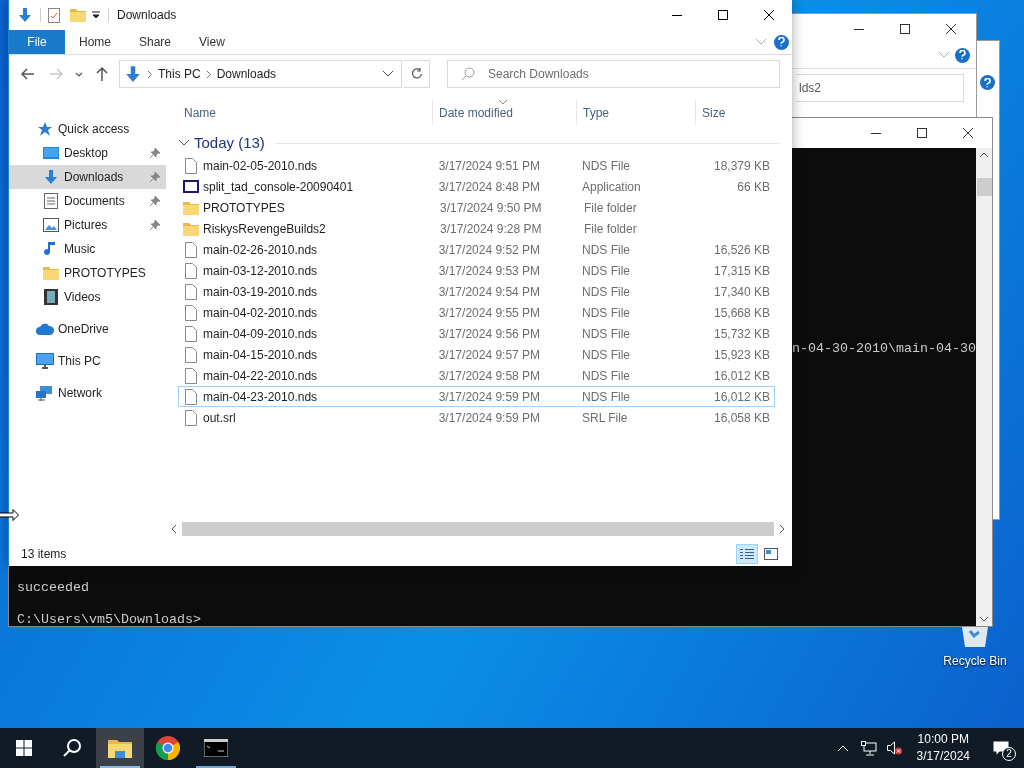  Describe the element at coordinates (984, 387) in the screenshot. I see `vertical-scrollbar` at that location.